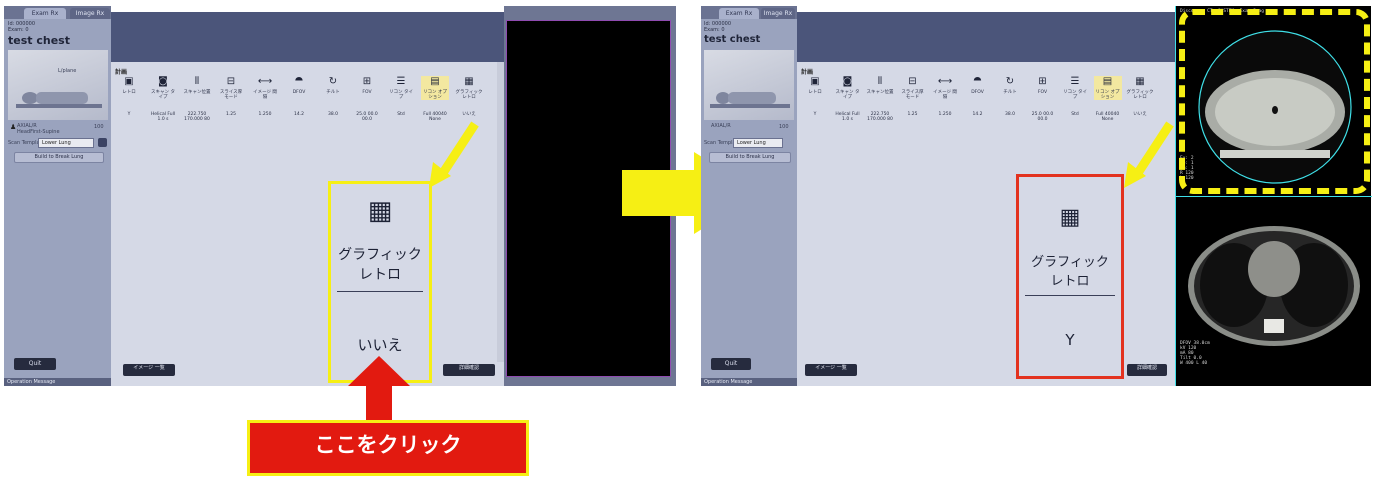 The height and width of the screenshot is (481, 1375). I want to click on side-scroll, so click(500, 212).